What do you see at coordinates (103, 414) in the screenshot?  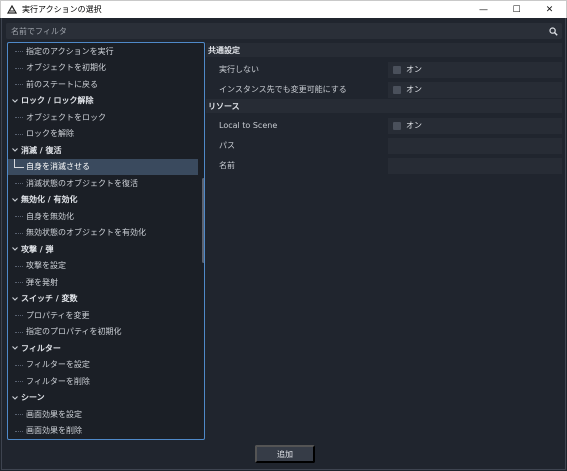 I see `tree-item: 画面効果を設定` at bounding box center [103, 414].